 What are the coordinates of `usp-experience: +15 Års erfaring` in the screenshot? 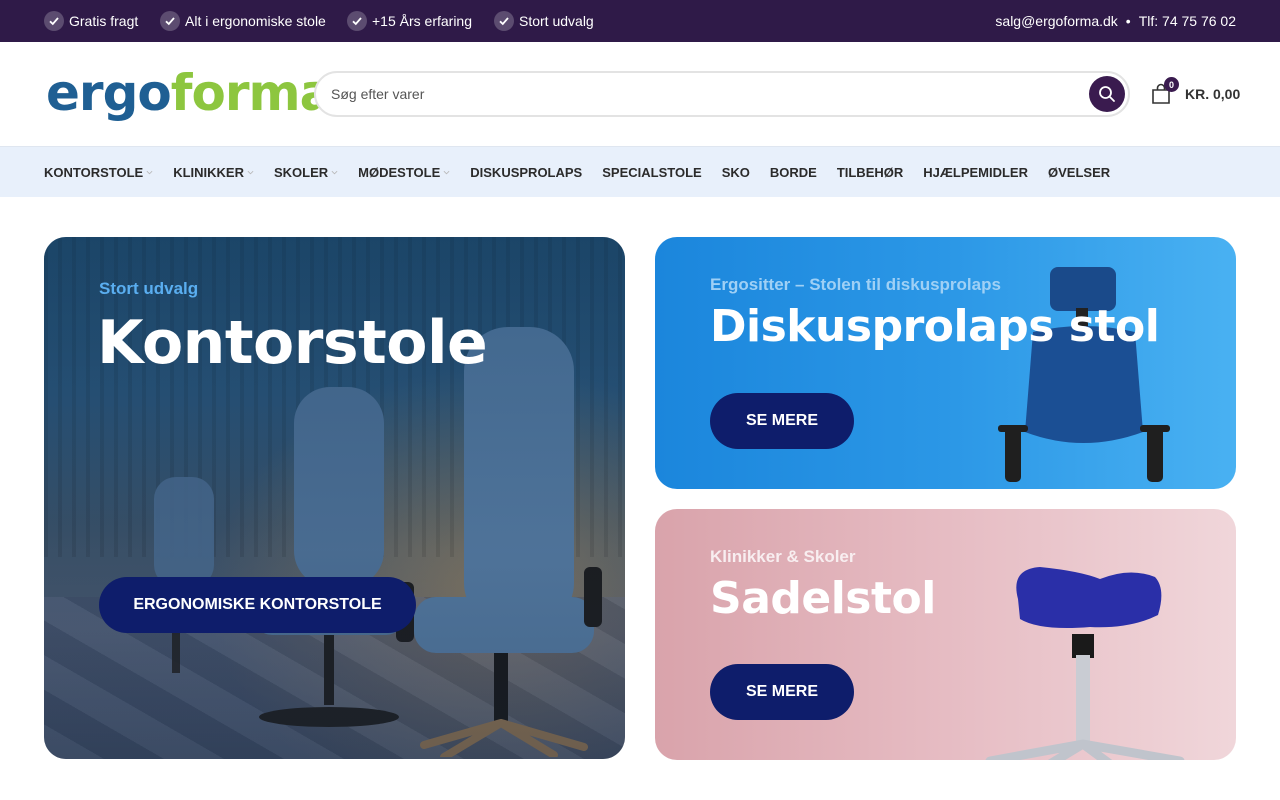 It's located at (409, 21).